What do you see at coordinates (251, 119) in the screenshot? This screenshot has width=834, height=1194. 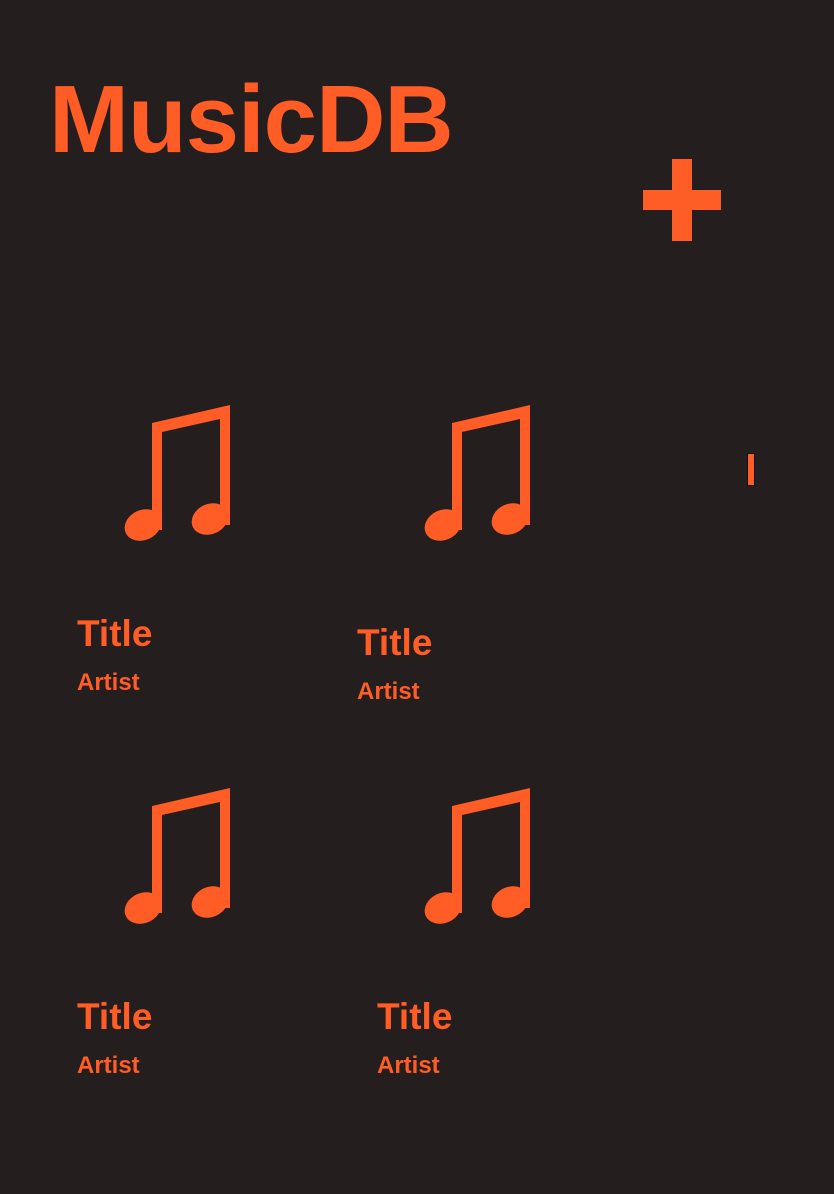 I see `app-title: MusicDB` at bounding box center [251, 119].